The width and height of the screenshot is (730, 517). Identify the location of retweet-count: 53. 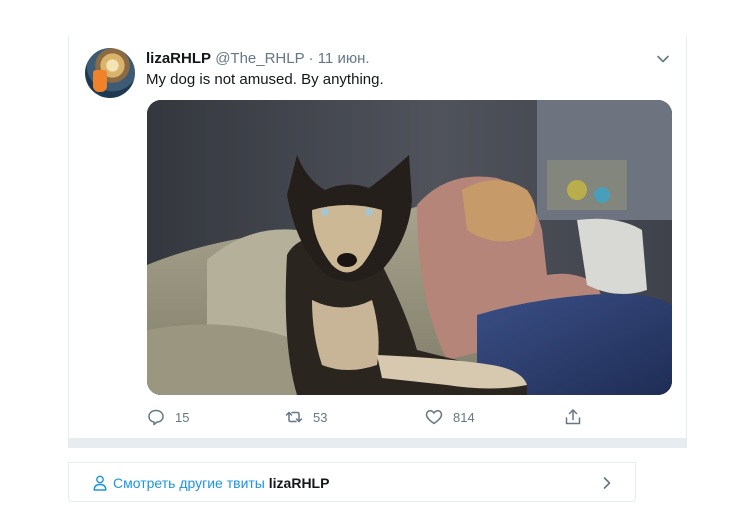
(320, 417).